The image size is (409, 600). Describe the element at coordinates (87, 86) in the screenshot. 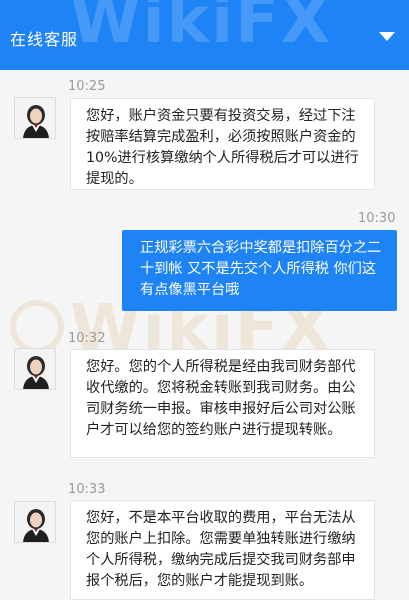

I see `message-timestamp: 10:25` at that location.